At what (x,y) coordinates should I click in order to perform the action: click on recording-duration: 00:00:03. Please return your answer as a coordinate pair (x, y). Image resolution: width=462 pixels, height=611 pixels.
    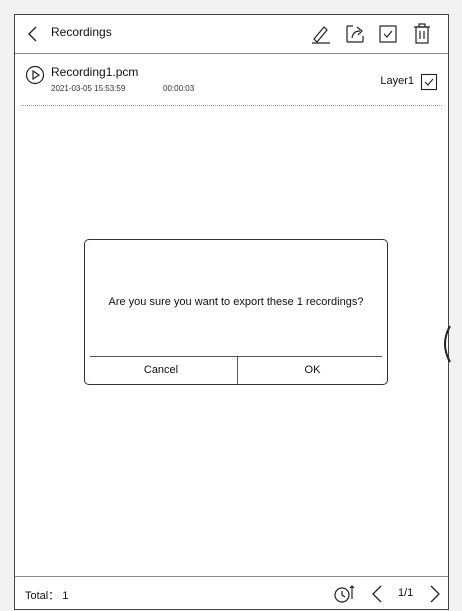
    Looking at the image, I should click on (179, 88).